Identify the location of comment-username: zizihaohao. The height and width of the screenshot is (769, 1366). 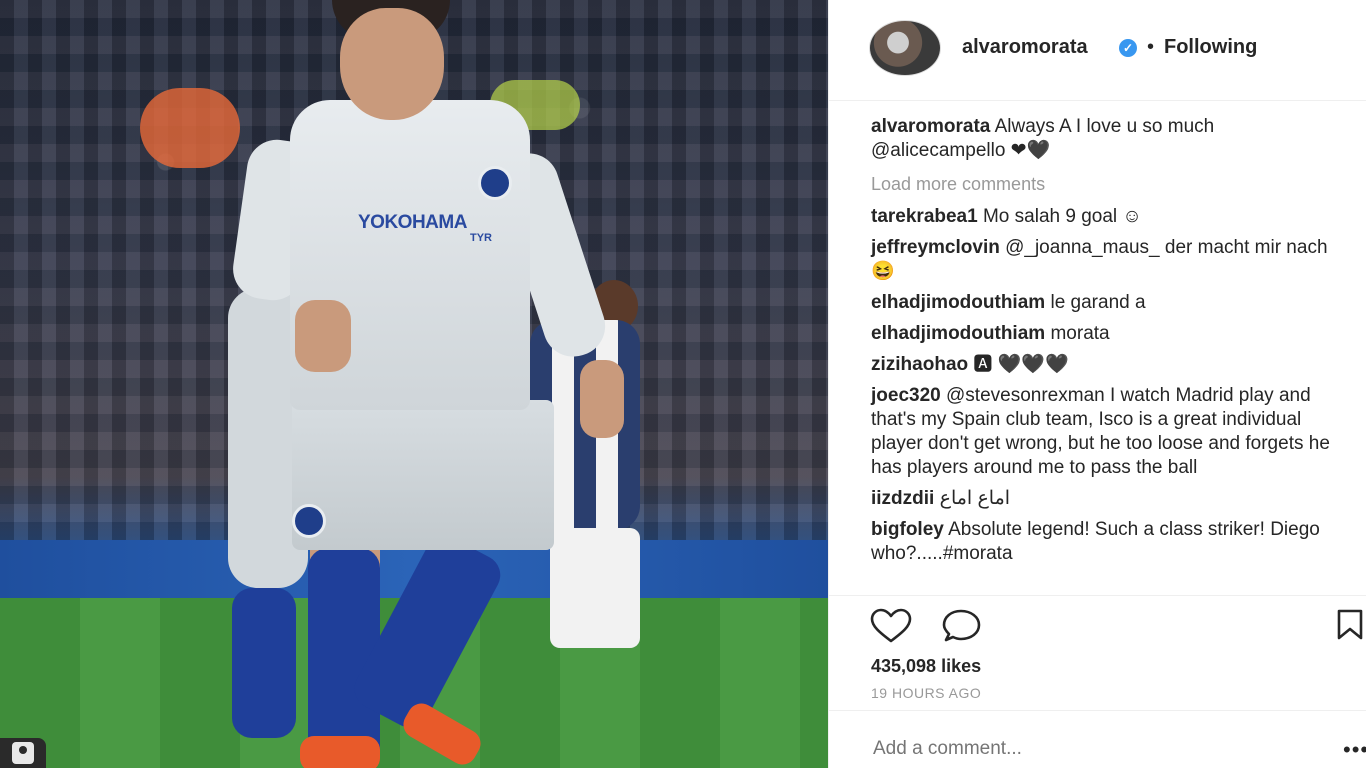
(919, 364).